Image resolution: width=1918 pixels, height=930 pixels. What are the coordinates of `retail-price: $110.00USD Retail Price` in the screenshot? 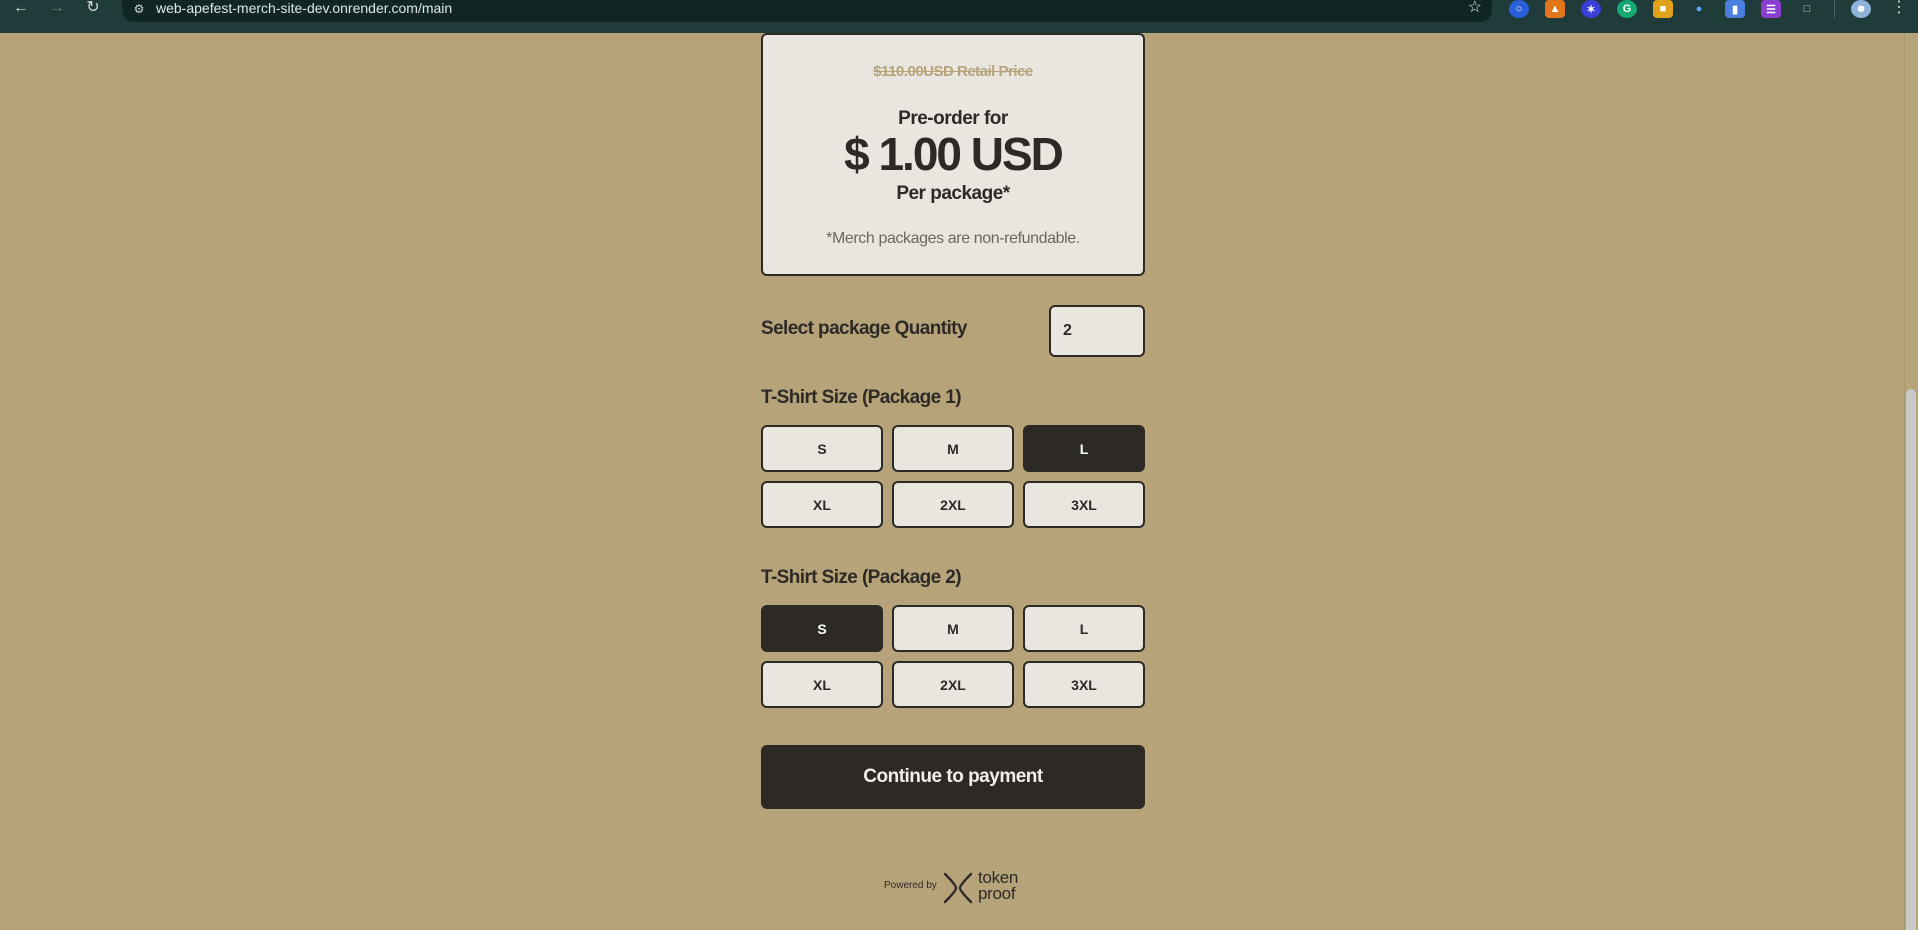 It's located at (953, 71).